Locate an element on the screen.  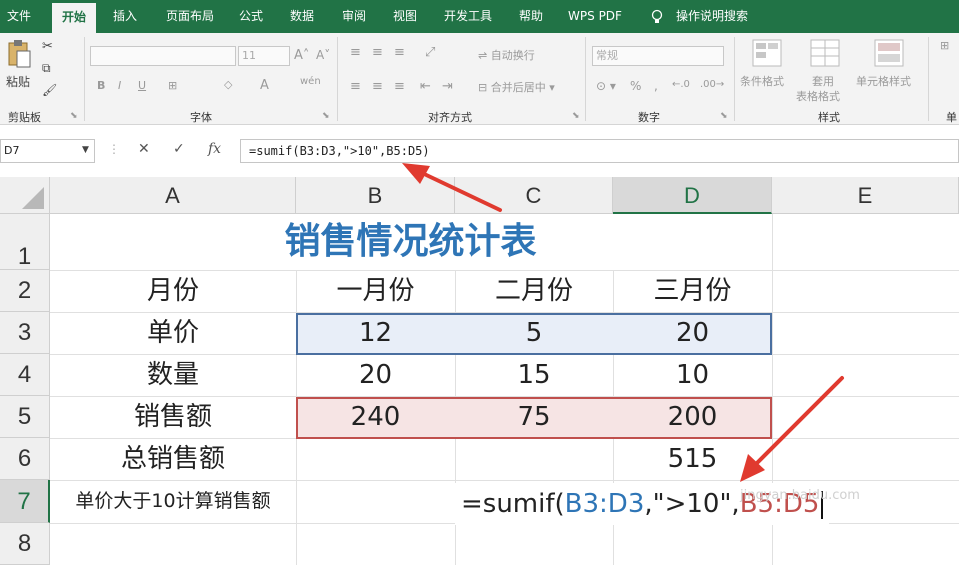
arrow-to-formula-cell is located at coordinates (792, 429).